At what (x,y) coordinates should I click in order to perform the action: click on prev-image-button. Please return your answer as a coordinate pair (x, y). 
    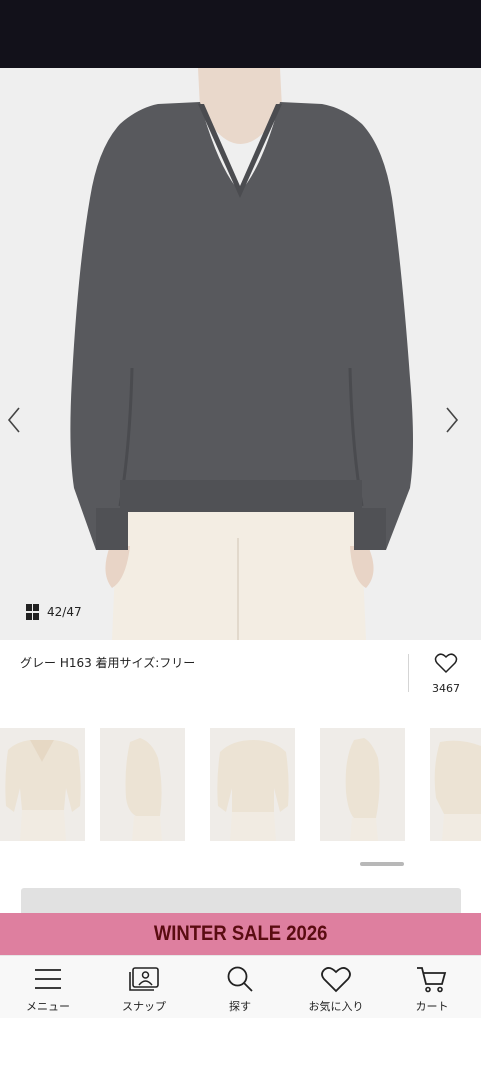
    Looking at the image, I should click on (21, 428).